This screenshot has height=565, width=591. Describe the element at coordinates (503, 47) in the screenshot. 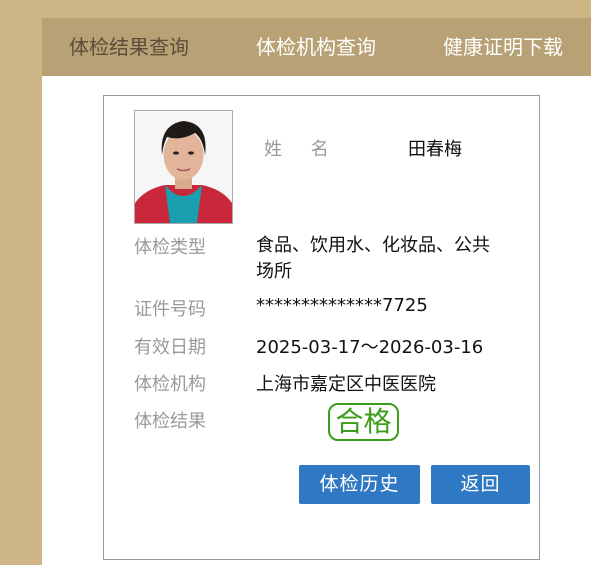

I see `nav-tab-certificate-download: 健康证明下载` at that location.